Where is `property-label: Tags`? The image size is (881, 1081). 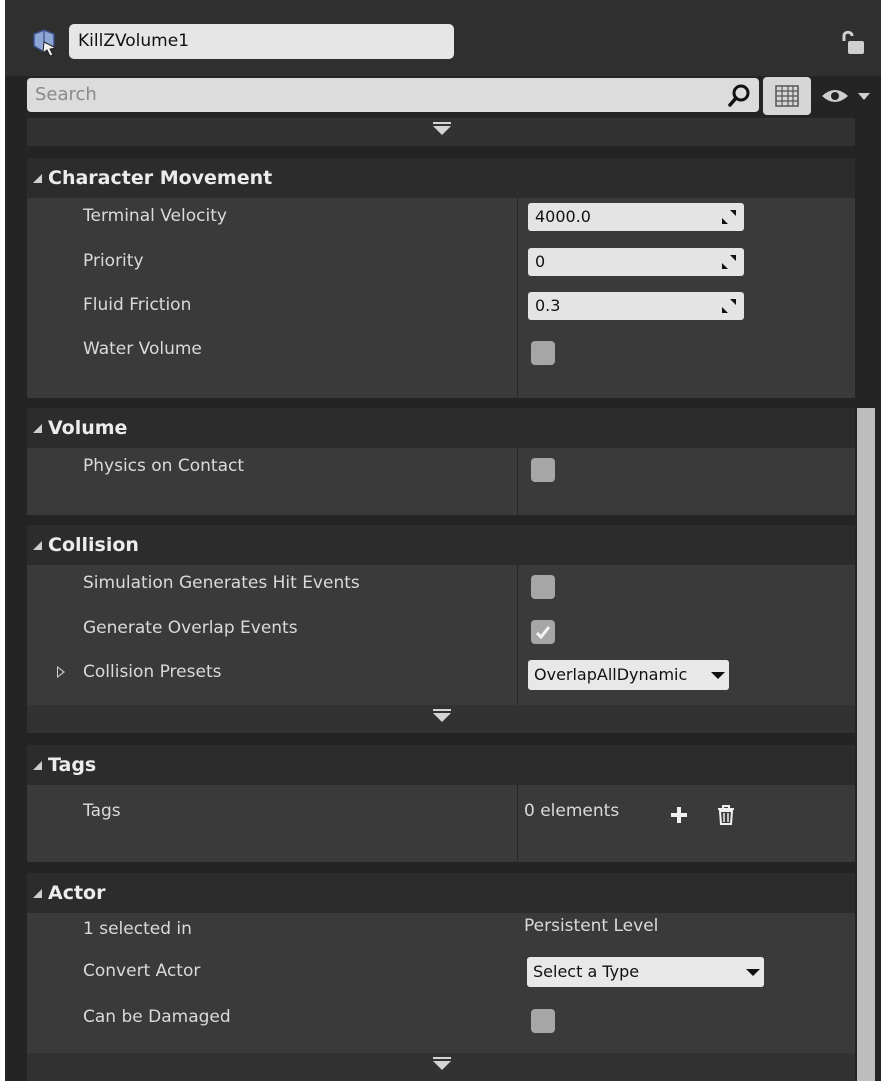 property-label: Tags is located at coordinates (102, 811).